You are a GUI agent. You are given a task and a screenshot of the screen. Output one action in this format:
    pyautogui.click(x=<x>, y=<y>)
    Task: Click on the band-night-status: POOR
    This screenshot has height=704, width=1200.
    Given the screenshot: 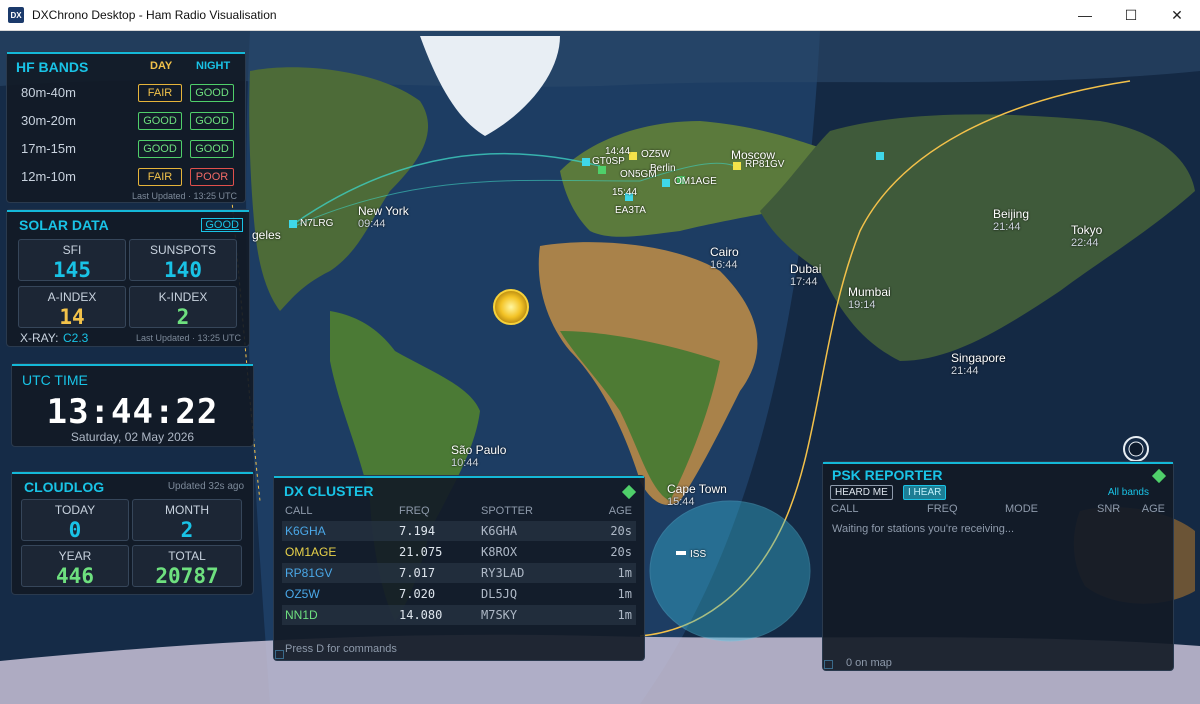 What is the action you would take?
    pyautogui.click(x=212, y=177)
    